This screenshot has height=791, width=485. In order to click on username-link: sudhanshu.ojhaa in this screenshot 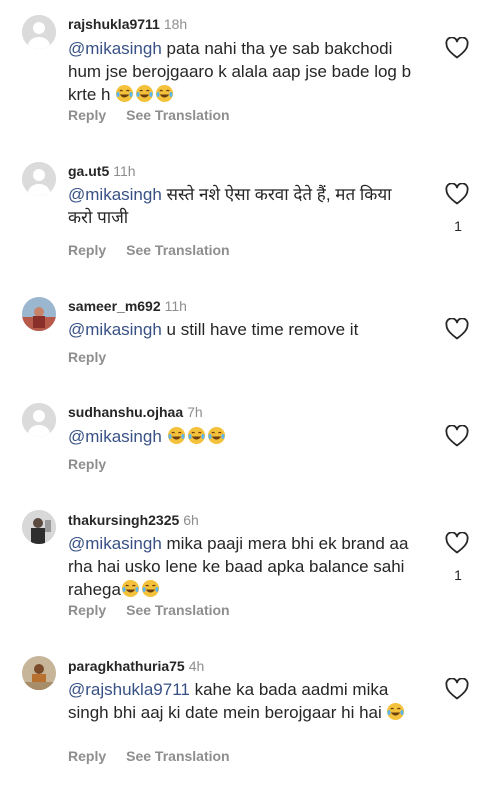, I will do `click(125, 412)`.